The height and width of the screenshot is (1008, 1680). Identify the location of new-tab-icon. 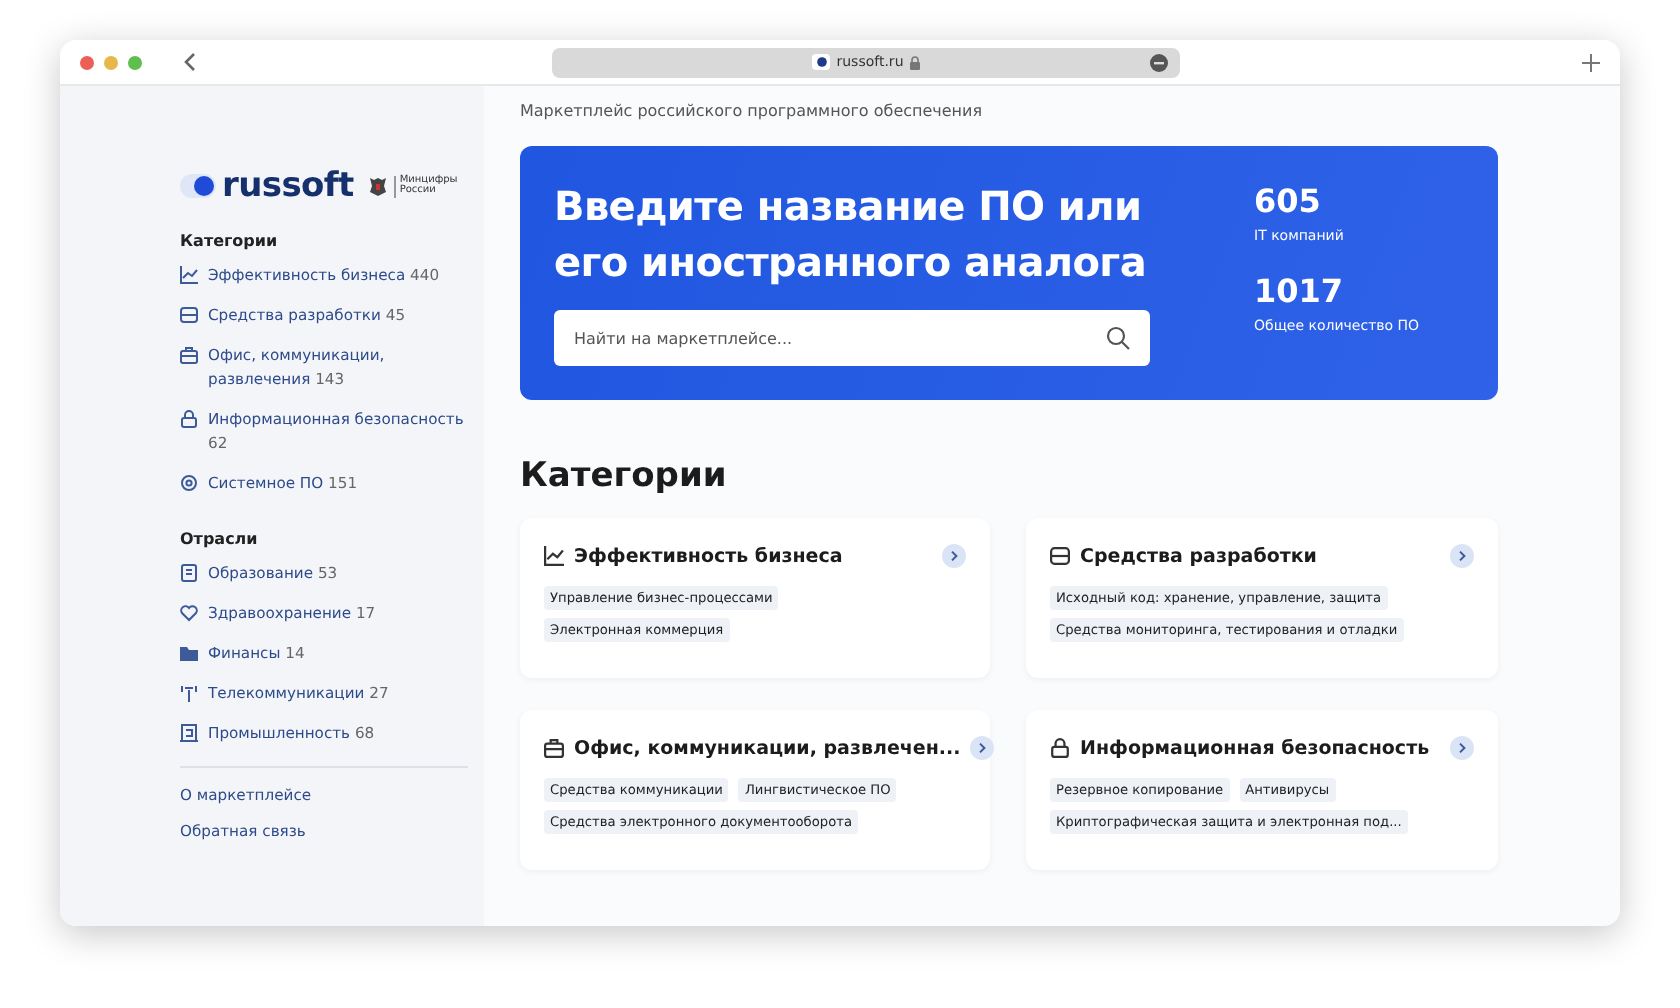
(1591, 62).